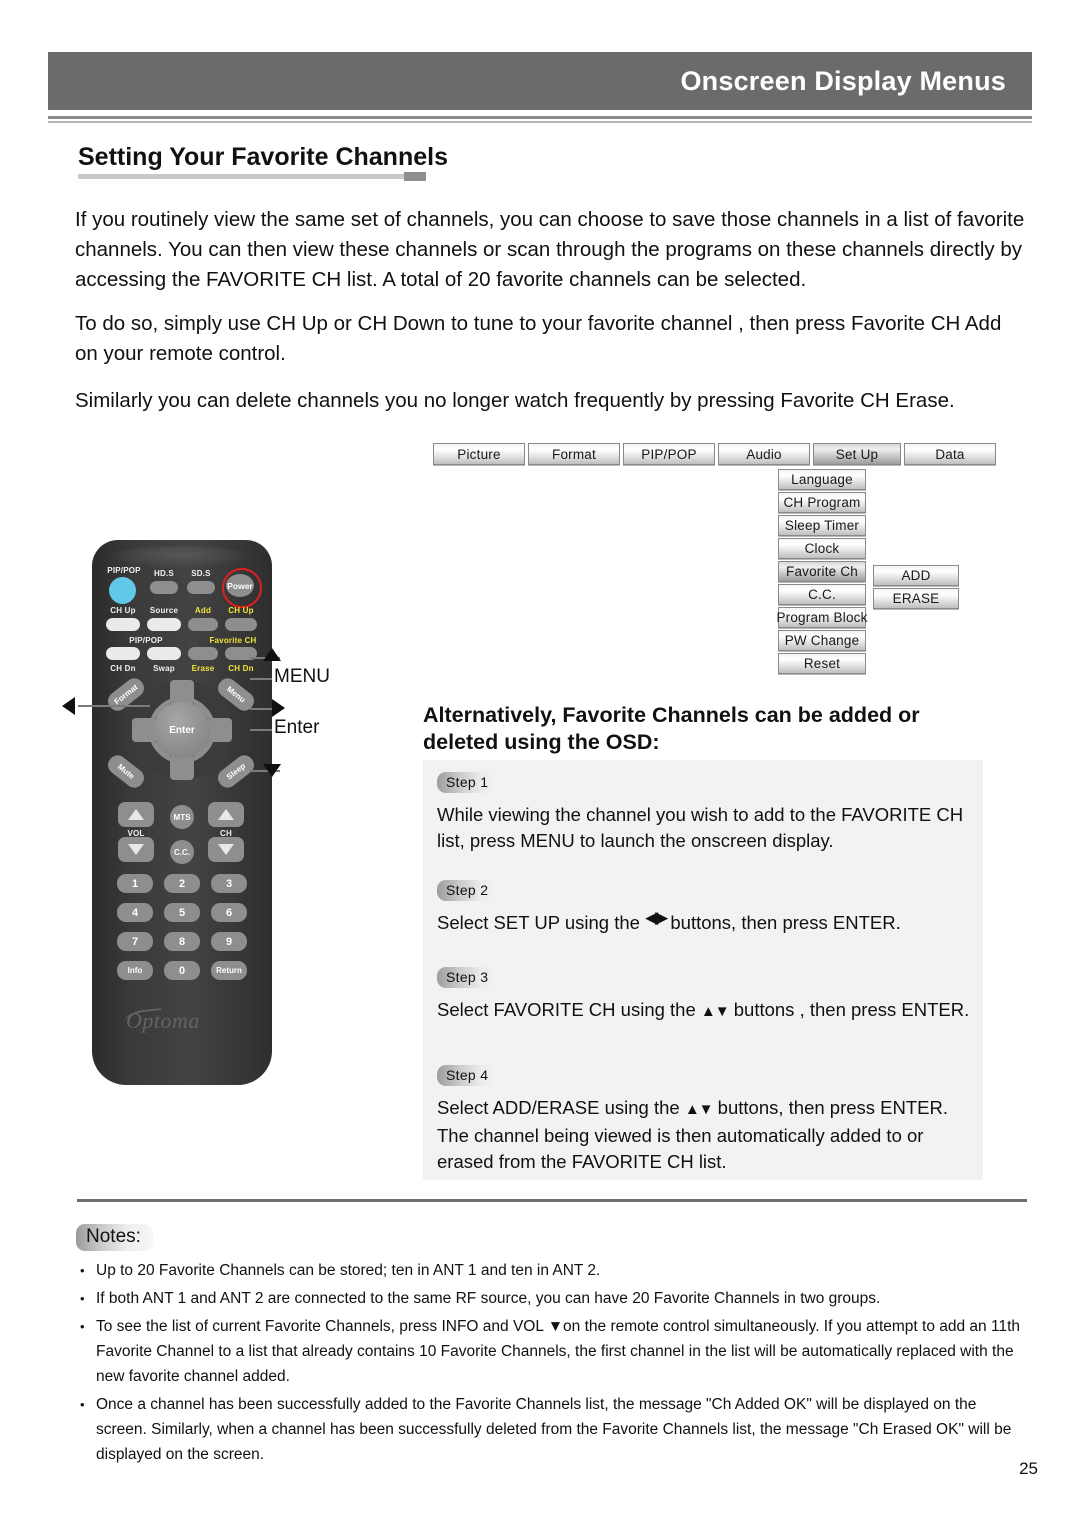  I want to click on remote-key-ch-up, so click(226, 814).